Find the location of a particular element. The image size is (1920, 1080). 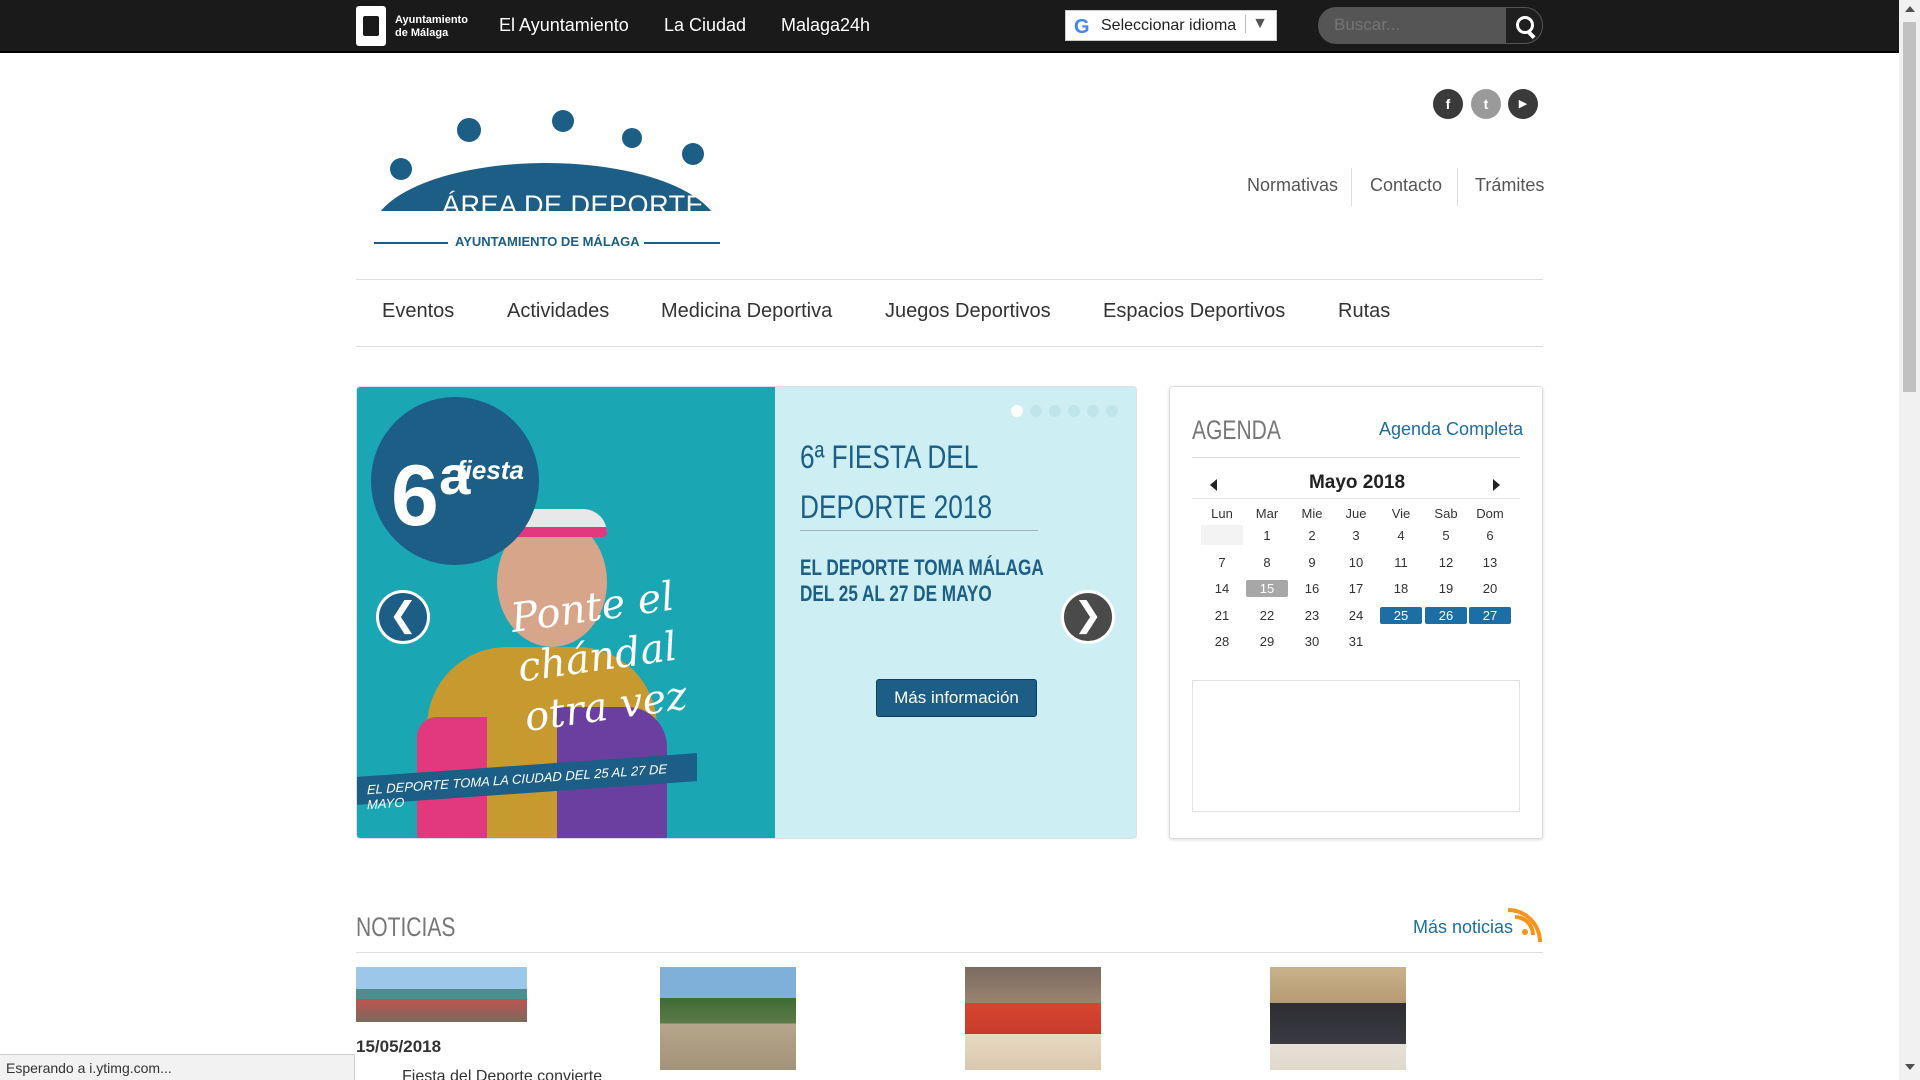

logo-arc is located at coordinates (546, 187).